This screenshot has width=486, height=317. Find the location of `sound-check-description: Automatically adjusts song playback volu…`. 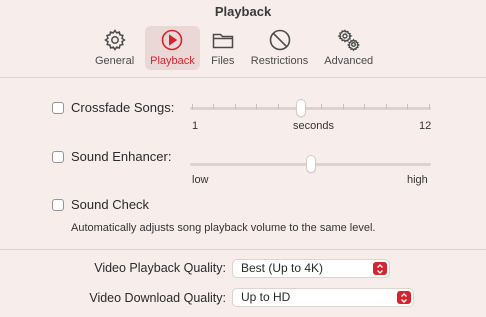

sound-check-description: Automatically adjusts song playback volu… is located at coordinates (223, 228).